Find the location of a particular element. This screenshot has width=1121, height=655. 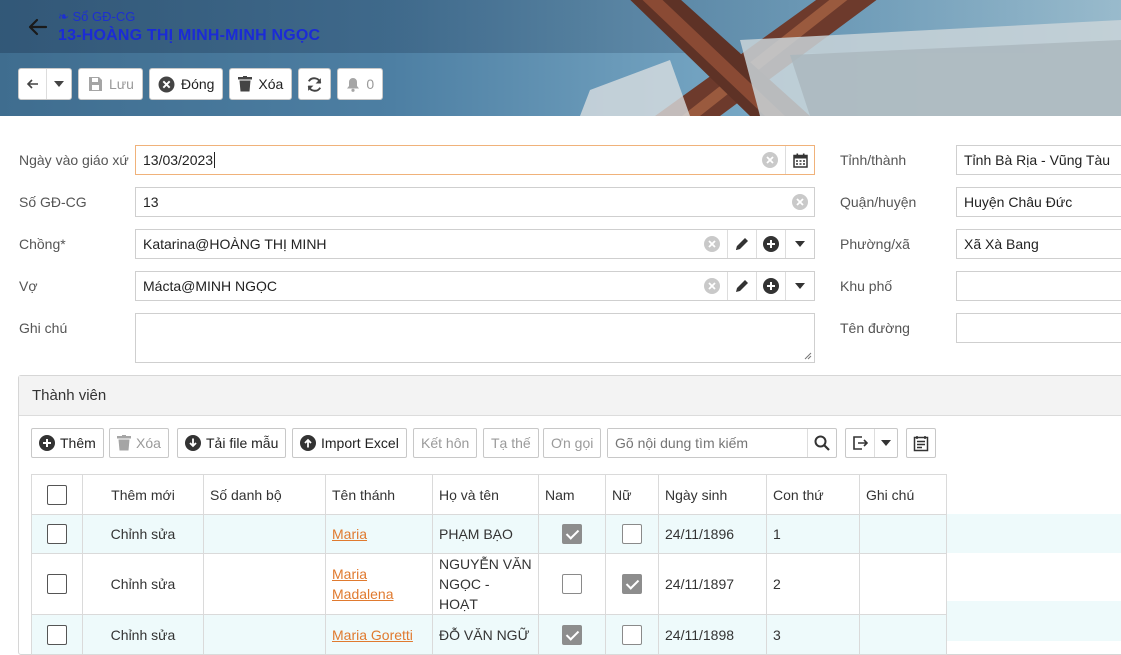

col-header-add-new: Thêm mới is located at coordinates (143, 494).